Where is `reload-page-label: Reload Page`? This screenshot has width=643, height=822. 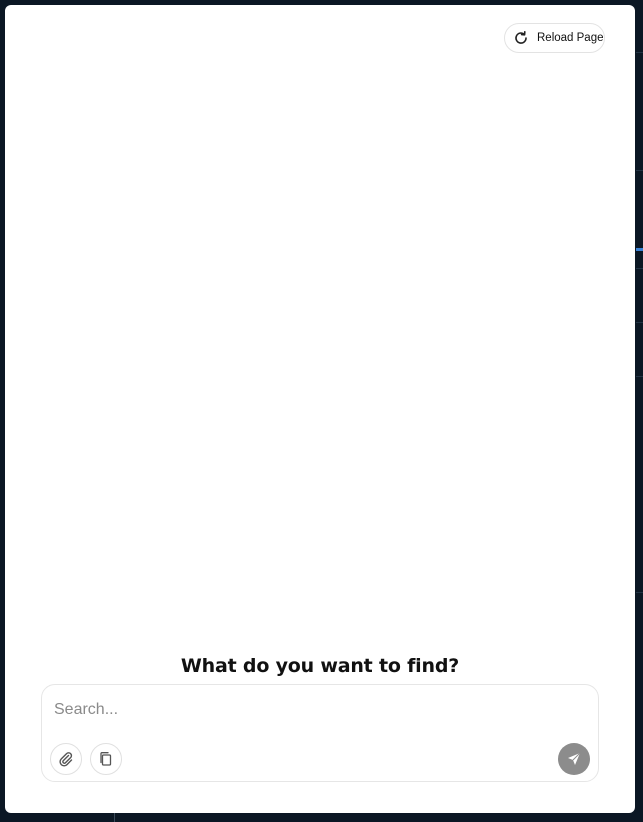 reload-page-label: Reload Page is located at coordinates (570, 38).